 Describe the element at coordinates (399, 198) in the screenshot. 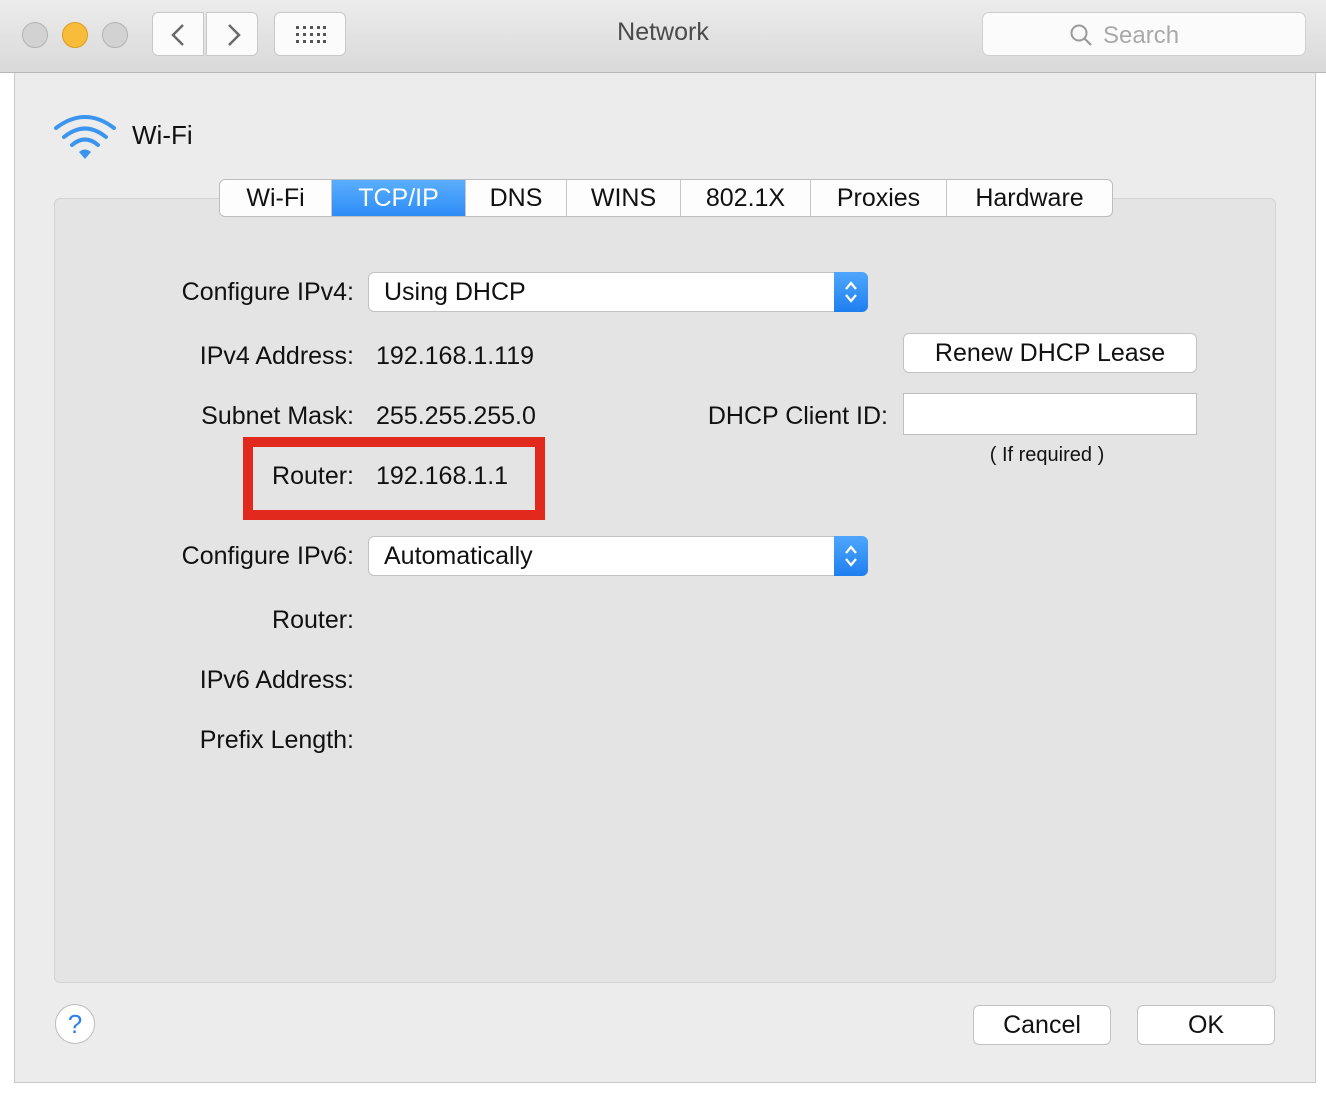

I see `tab-tcpip: TCP/IP` at that location.